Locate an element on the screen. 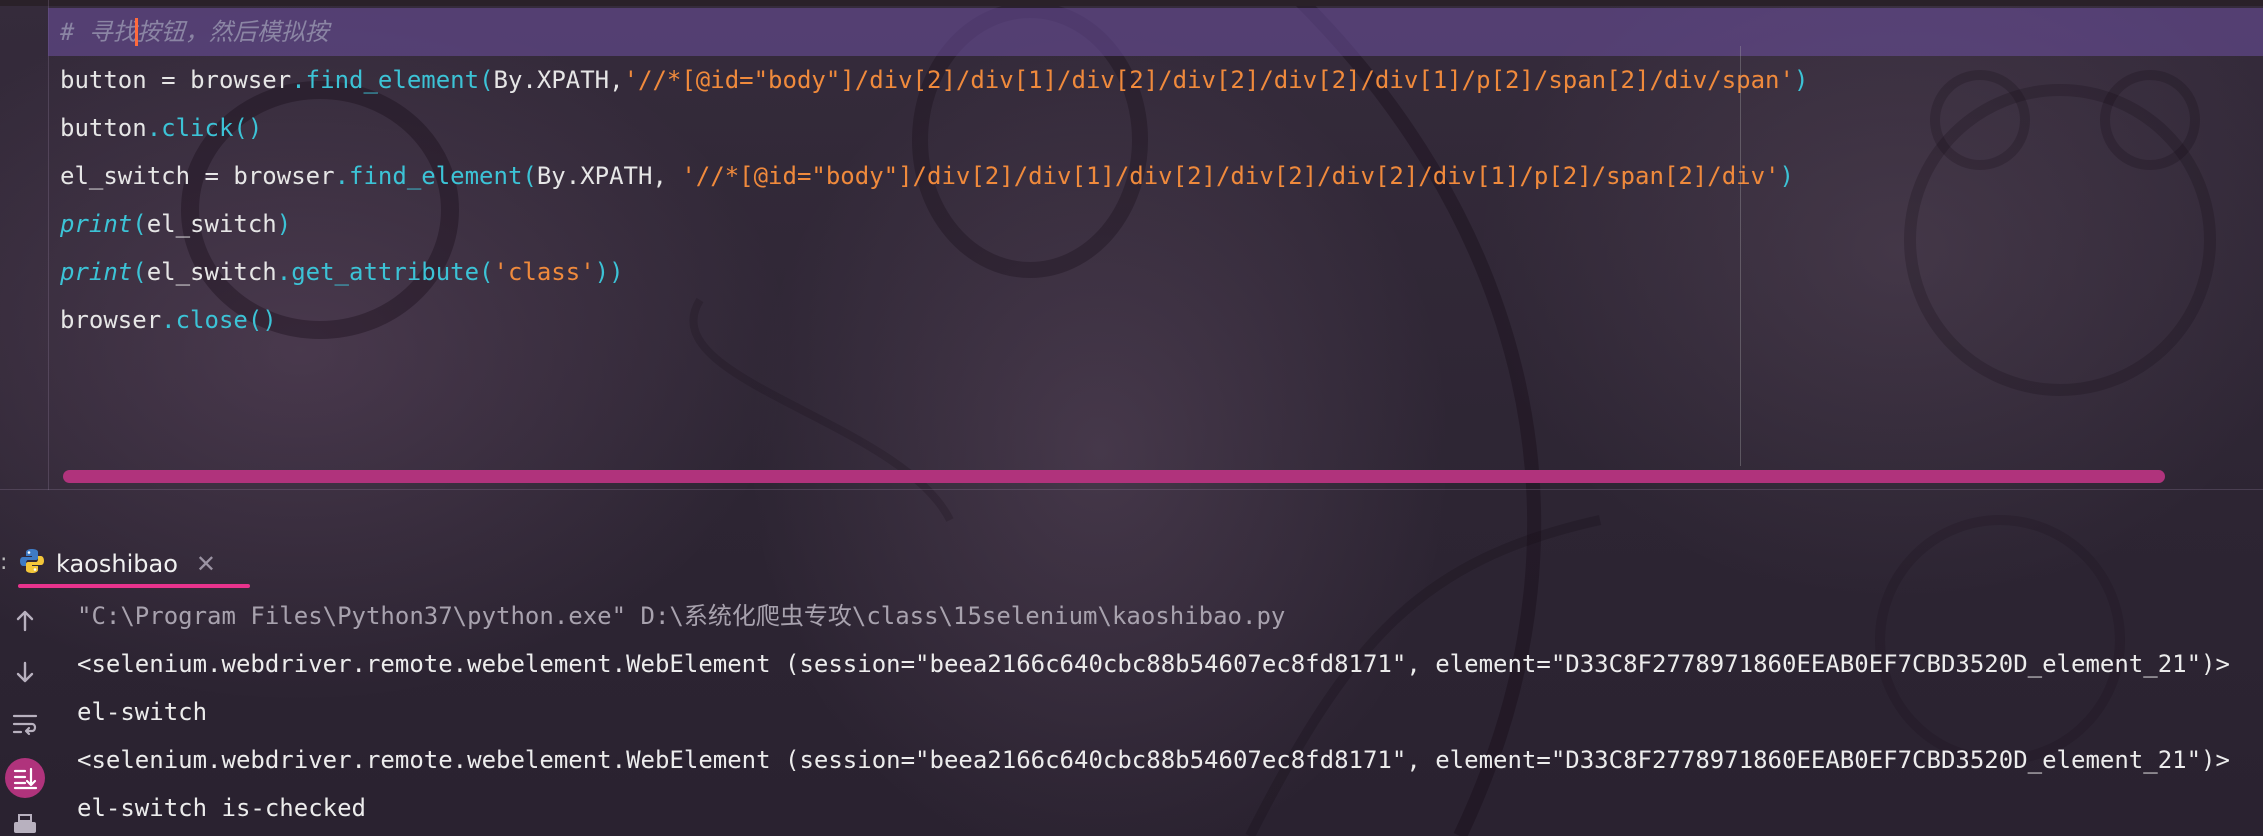 This screenshot has height=836, width=2263. close-icon: ✕ is located at coordinates (206, 564).